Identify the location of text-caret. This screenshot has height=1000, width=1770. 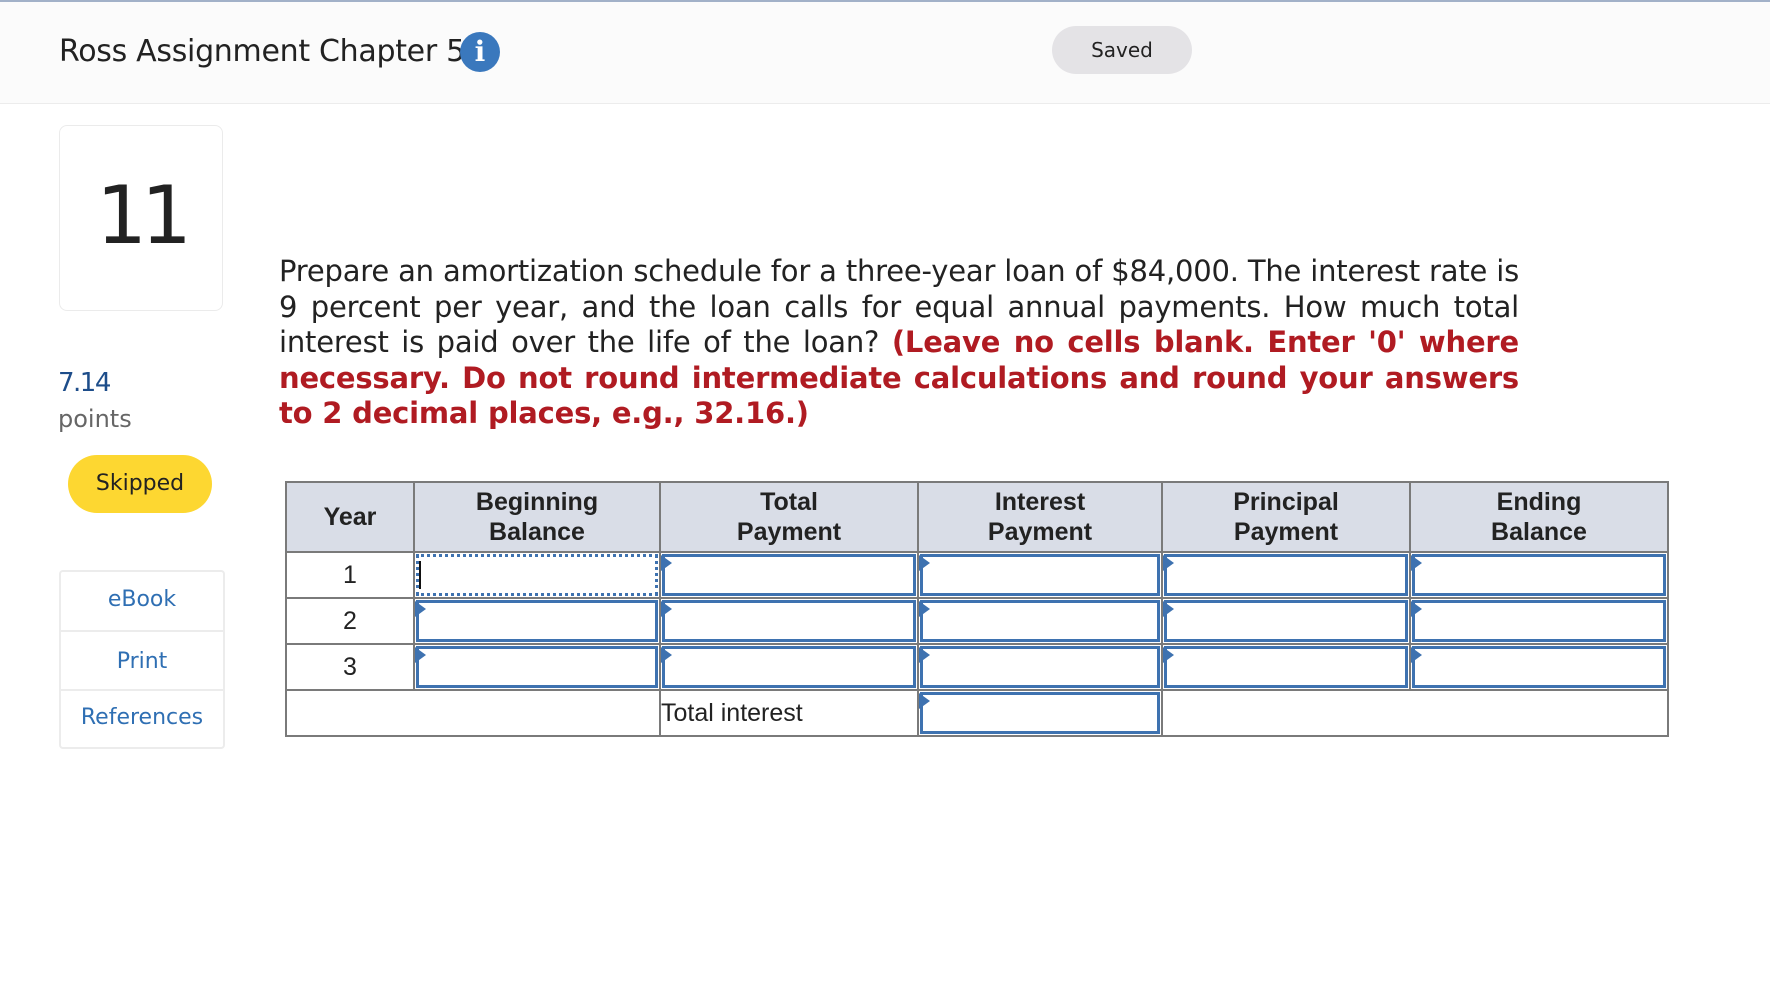
(420, 575).